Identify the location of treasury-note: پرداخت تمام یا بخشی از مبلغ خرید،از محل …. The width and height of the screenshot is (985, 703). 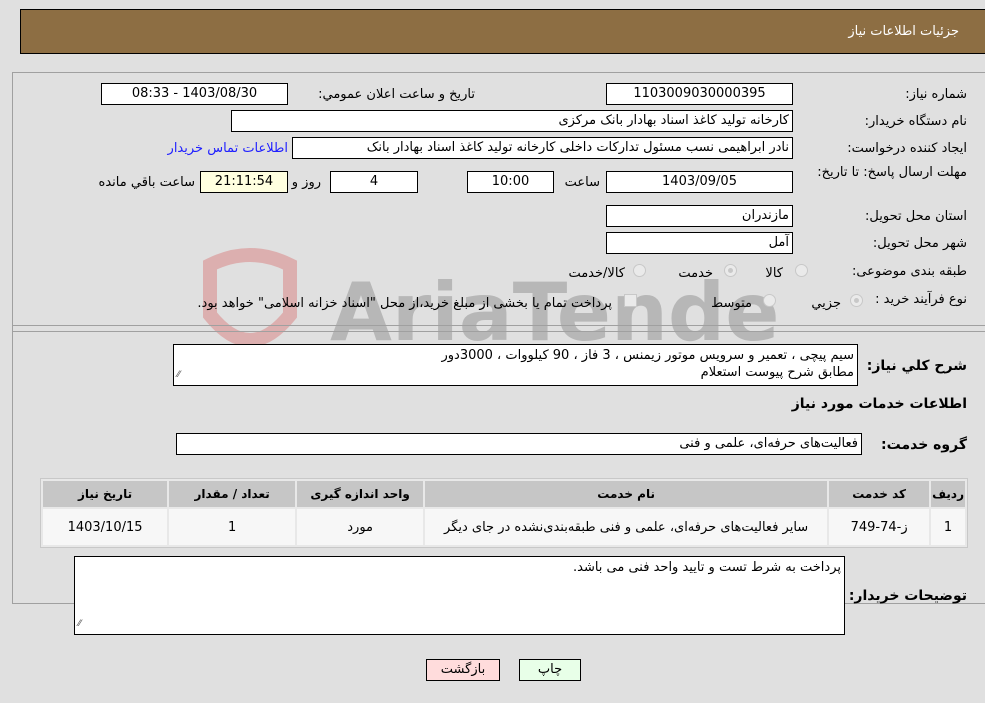
(404, 303).